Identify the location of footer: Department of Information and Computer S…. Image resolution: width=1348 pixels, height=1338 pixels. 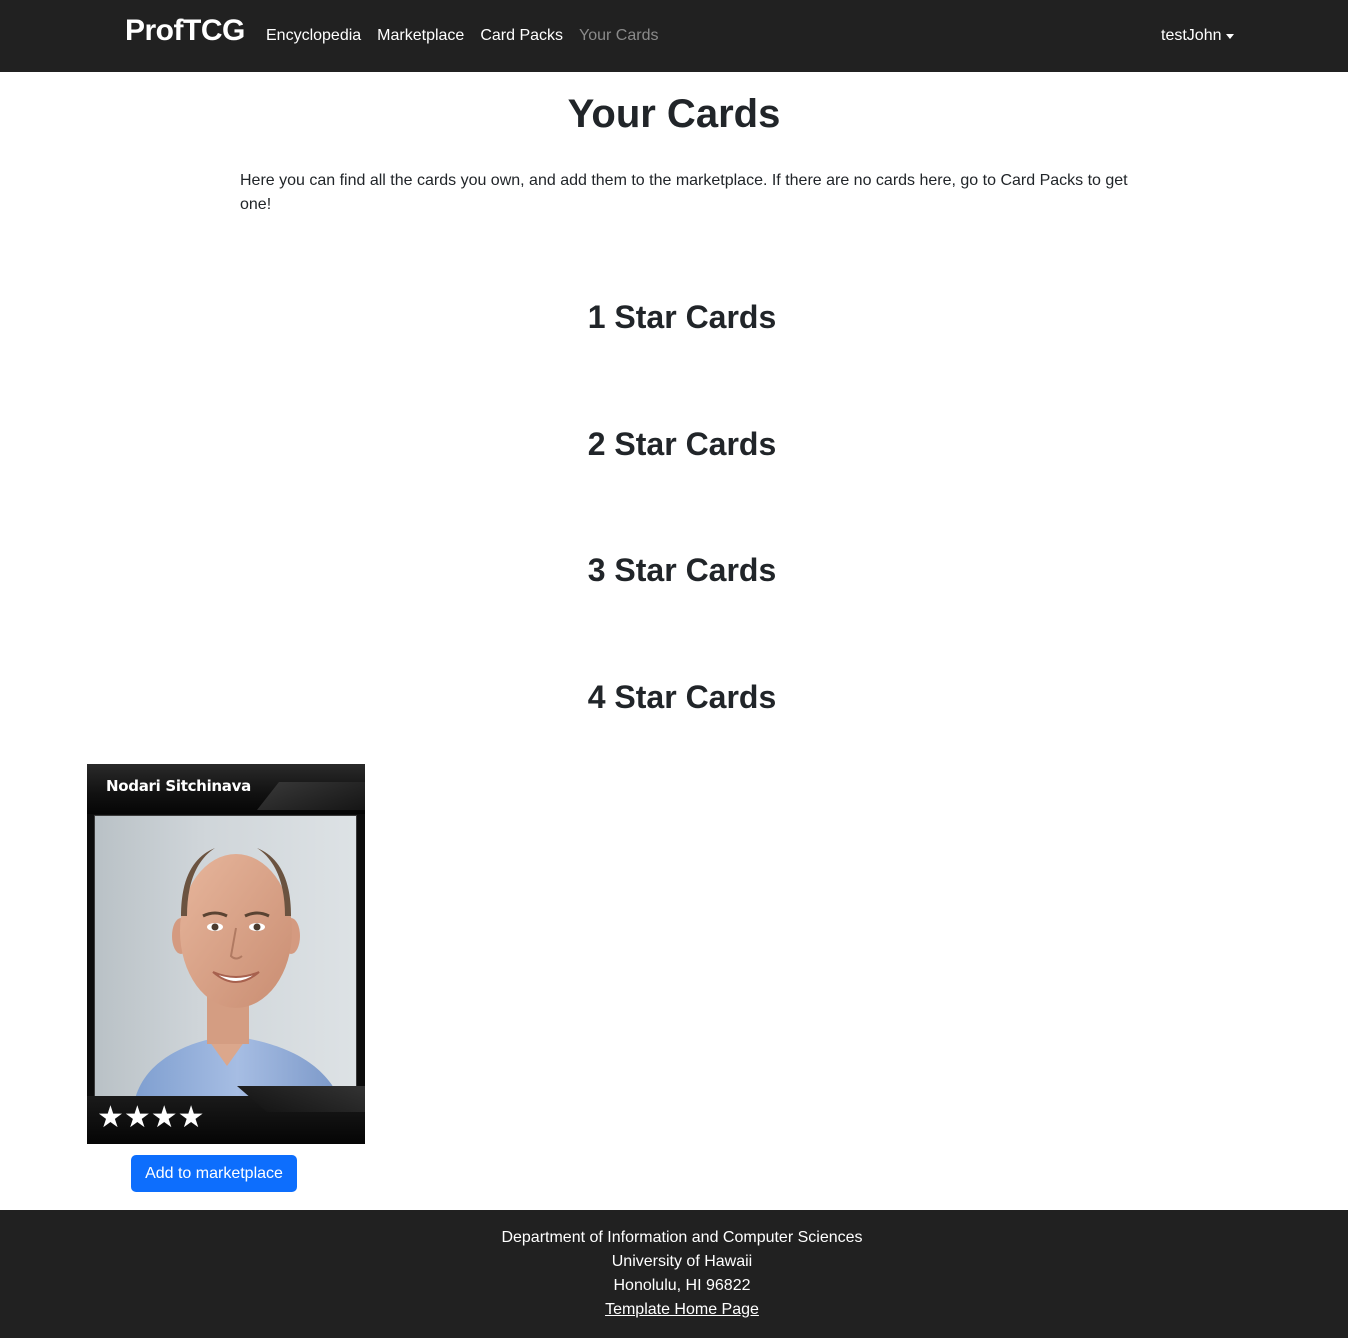
(674, 1274).